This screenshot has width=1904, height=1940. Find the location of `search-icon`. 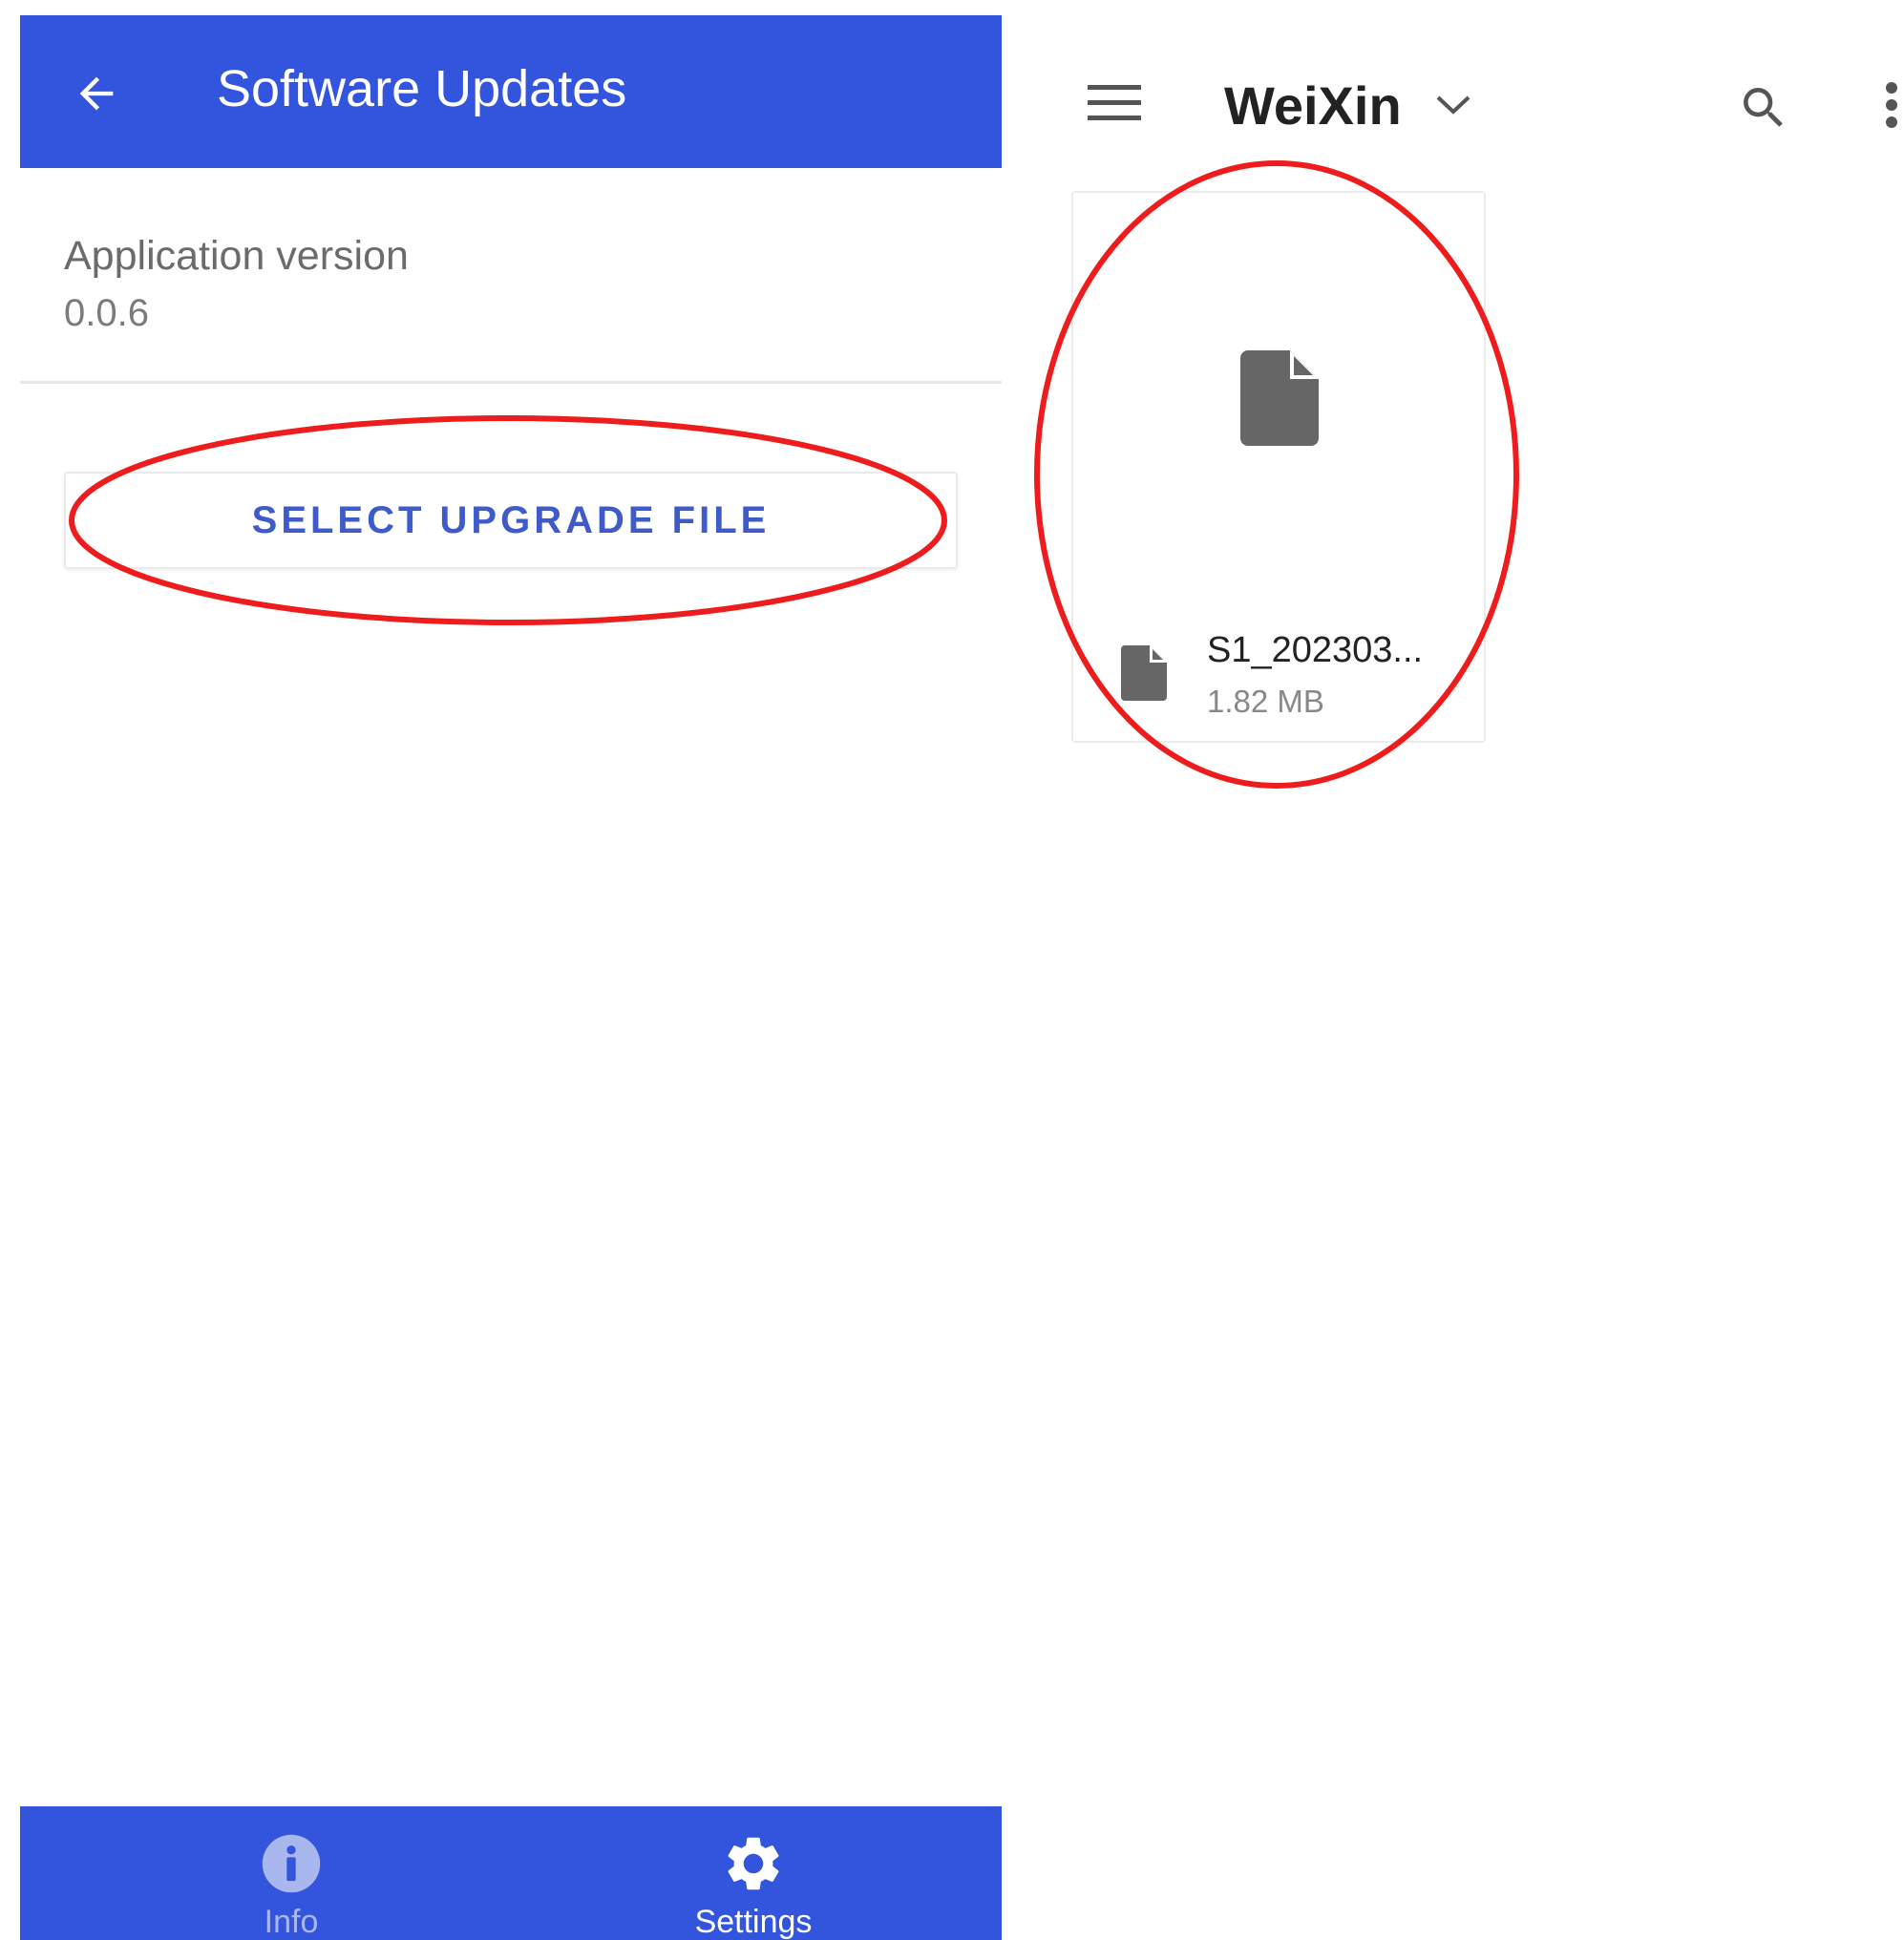

search-icon is located at coordinates (1763, 107).